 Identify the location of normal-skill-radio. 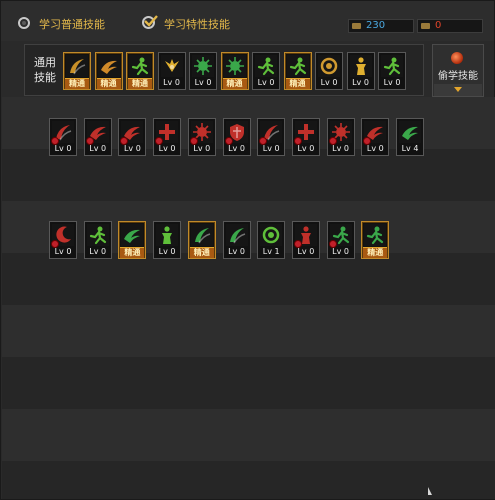
(24, 23).